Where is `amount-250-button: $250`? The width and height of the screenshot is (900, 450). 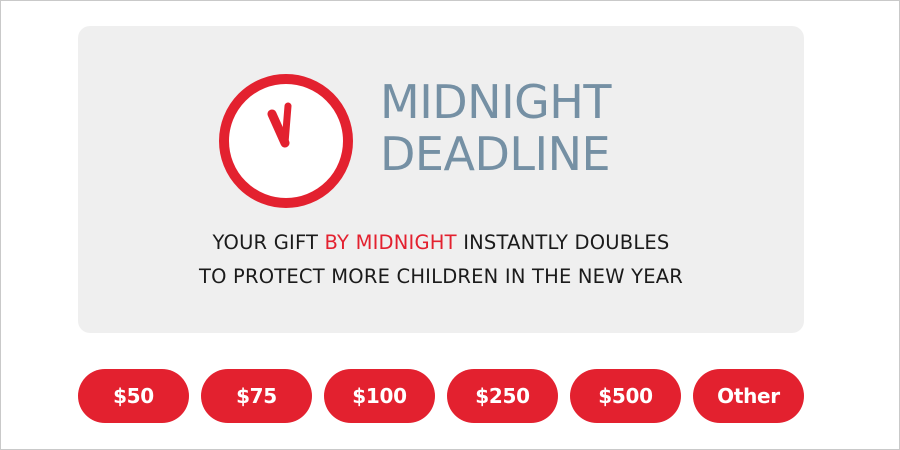
amount-250-button: $250 is located at coordinates (502, 396).